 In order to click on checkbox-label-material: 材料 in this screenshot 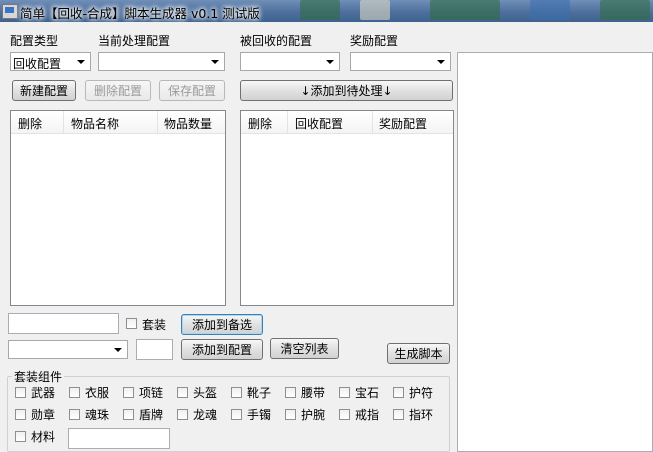, I will do `click(43, 437)`.